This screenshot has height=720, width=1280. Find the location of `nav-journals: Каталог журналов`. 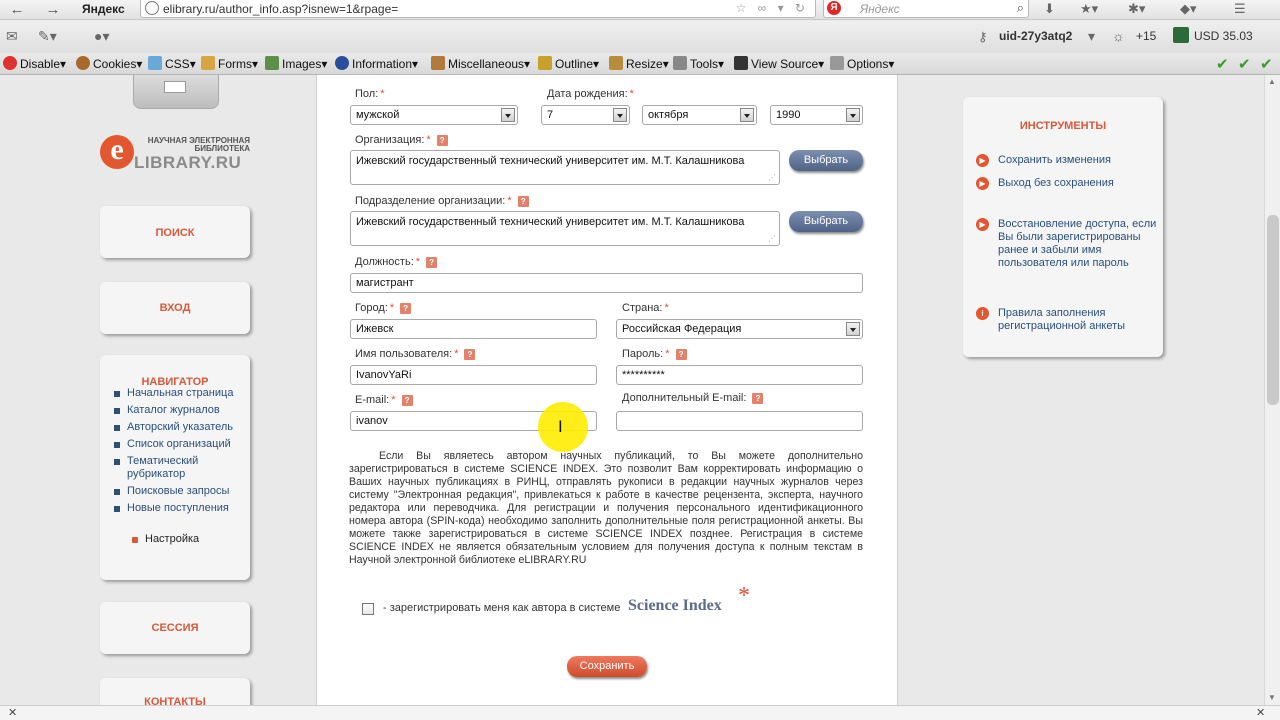

nav-journals: Каталог журналов is located at coordinates (179, 410).